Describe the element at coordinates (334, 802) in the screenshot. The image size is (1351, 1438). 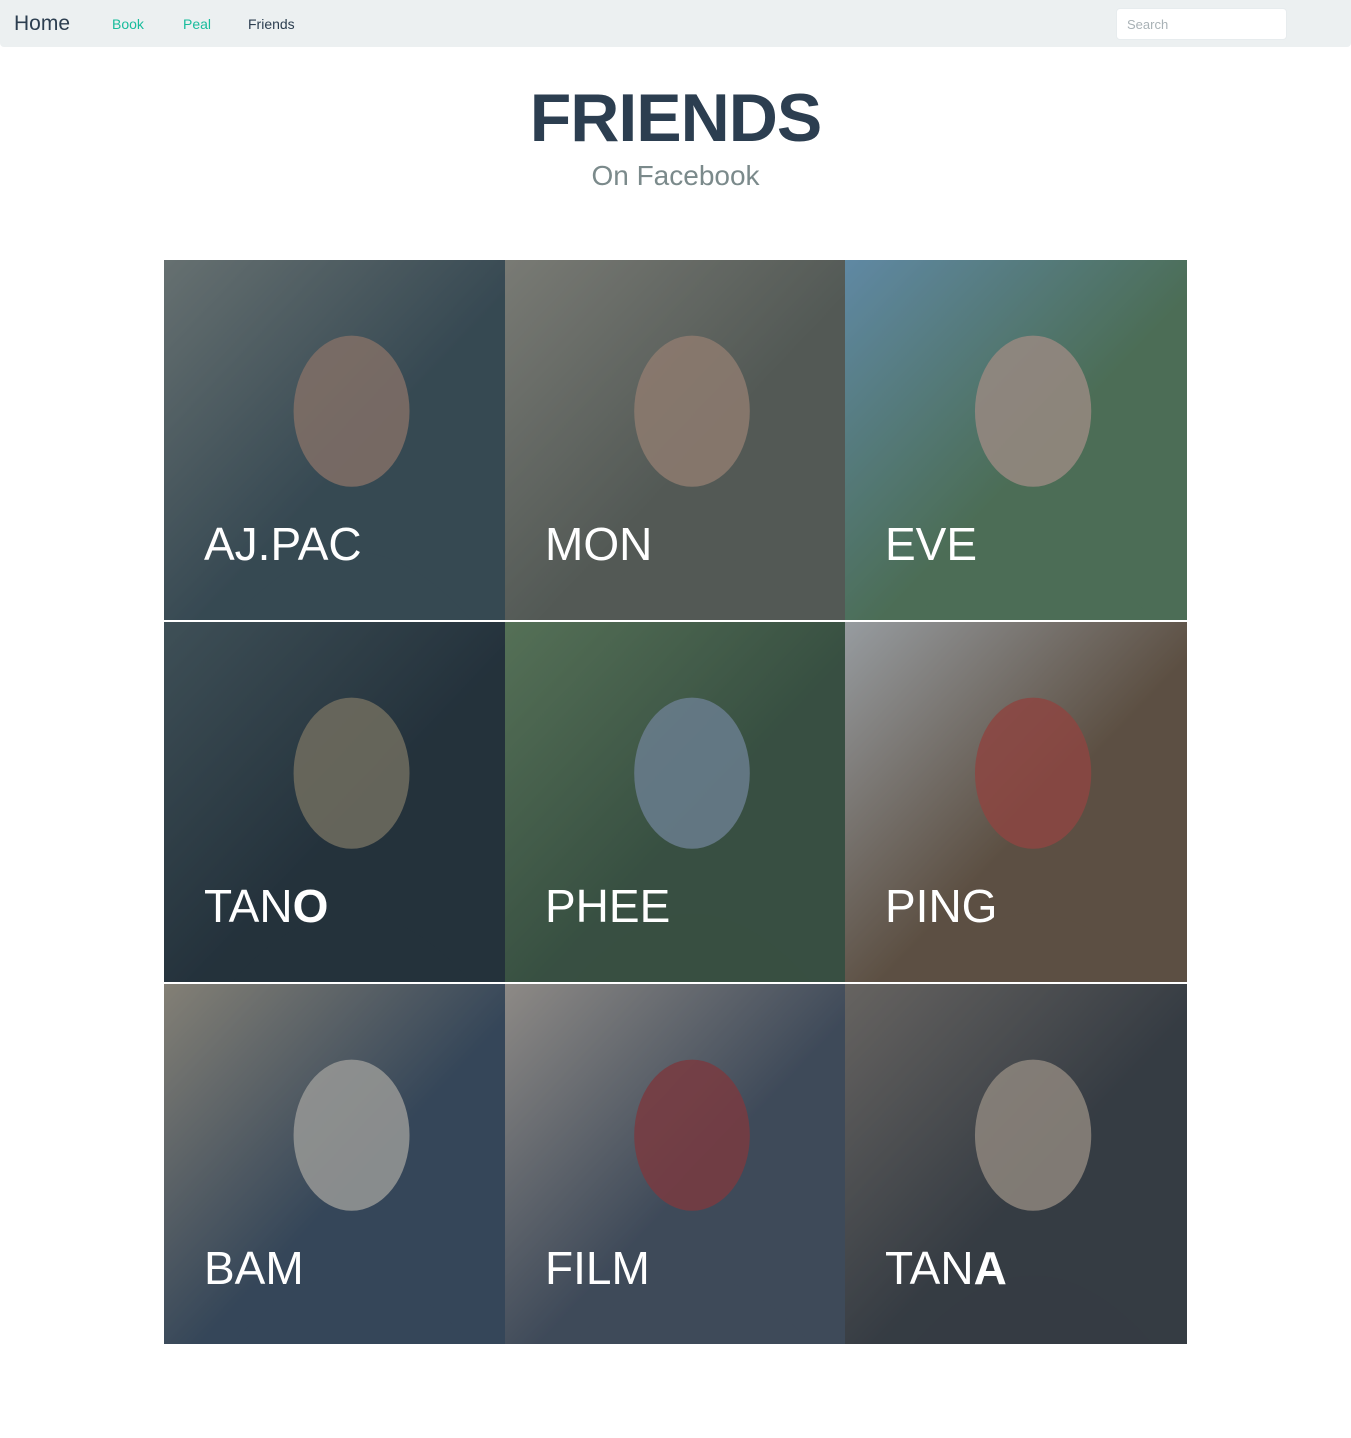
I see `friend-tile: TANO` at that location.